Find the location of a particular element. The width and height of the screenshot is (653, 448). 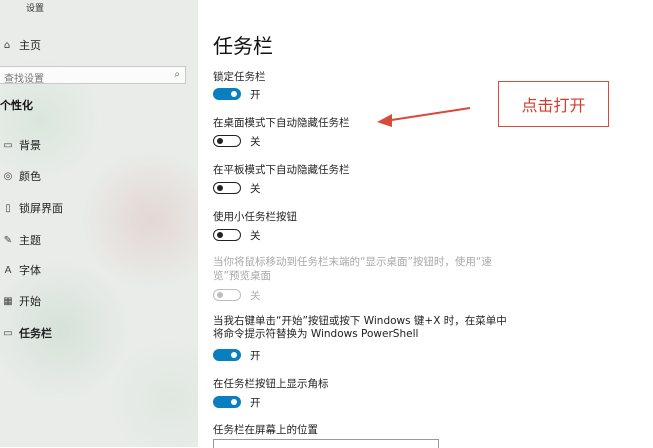

annotation-text: 点击打开 is located at coordinates (553, 105).